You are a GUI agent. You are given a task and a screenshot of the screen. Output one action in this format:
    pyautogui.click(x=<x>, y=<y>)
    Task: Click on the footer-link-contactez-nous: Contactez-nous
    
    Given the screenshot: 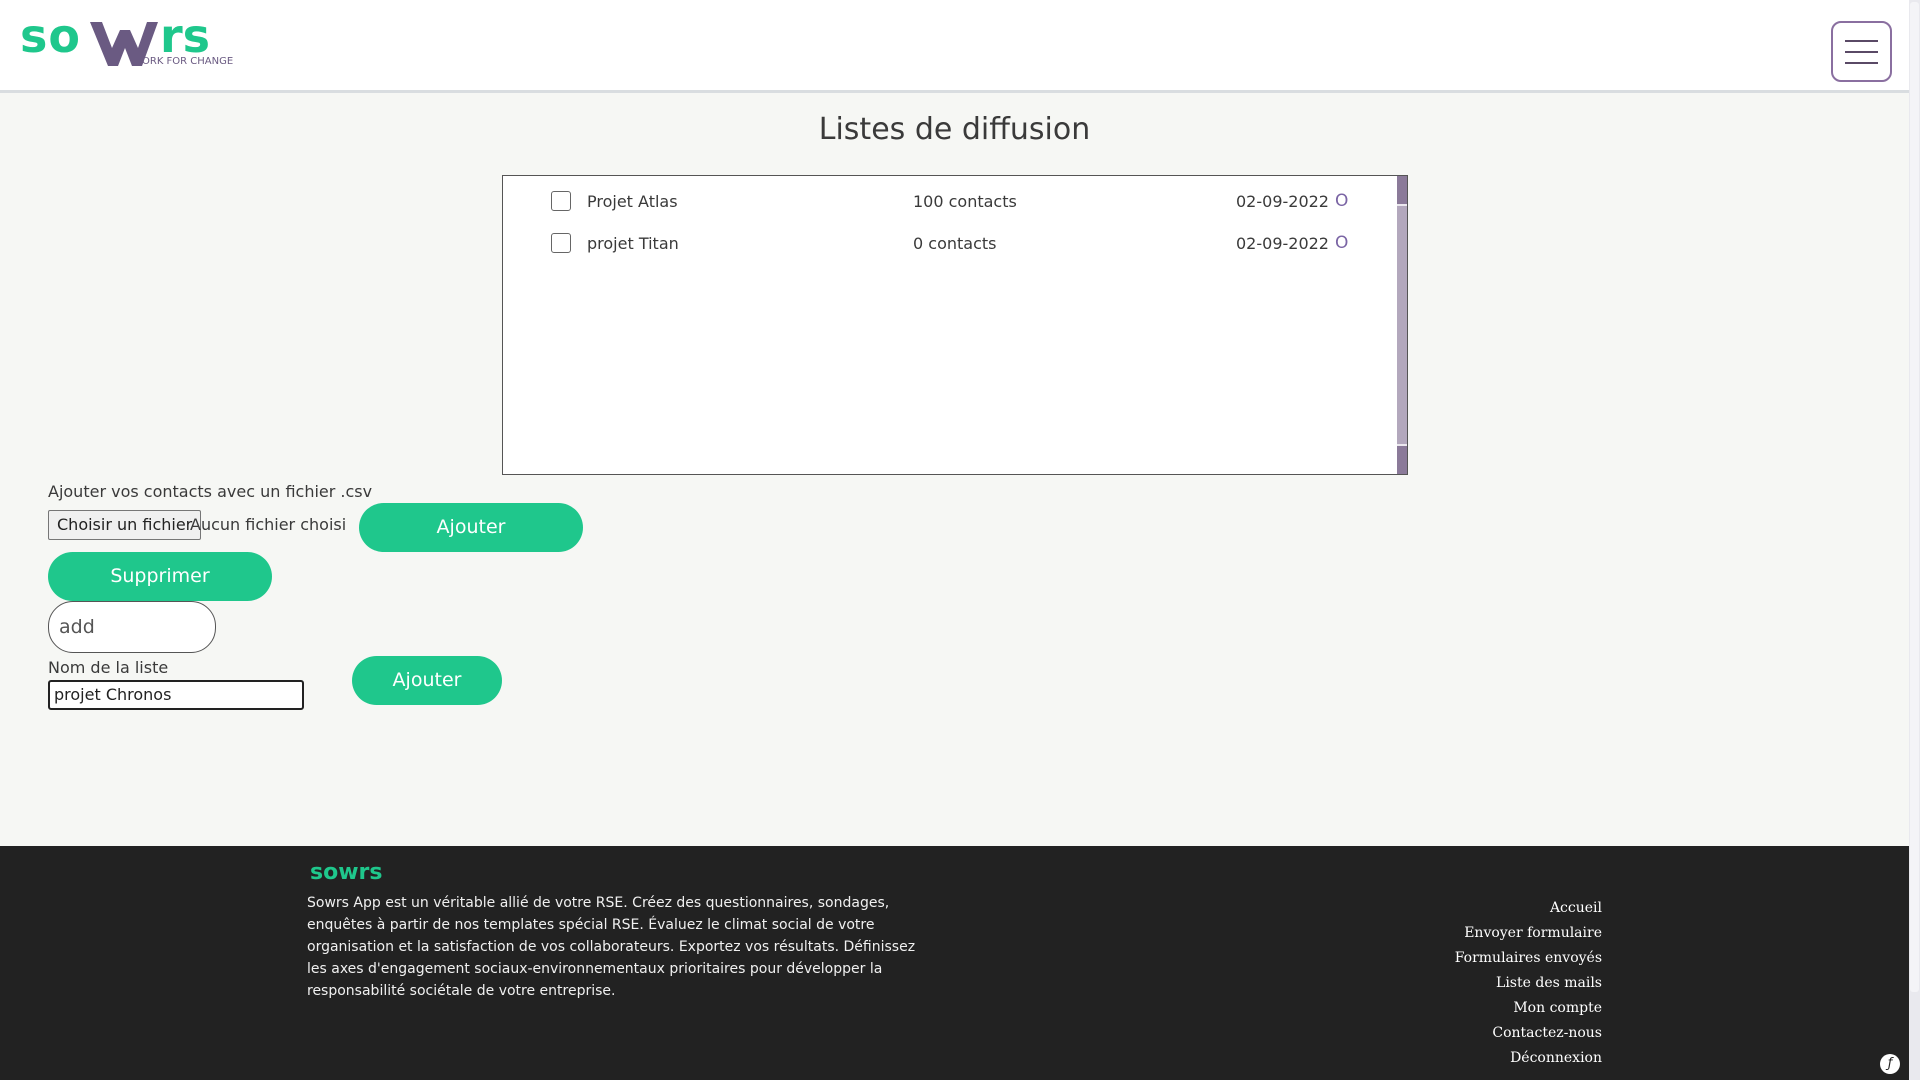 What is the action you would take?
    pyautogui.click(x=1501, y=1033)
    